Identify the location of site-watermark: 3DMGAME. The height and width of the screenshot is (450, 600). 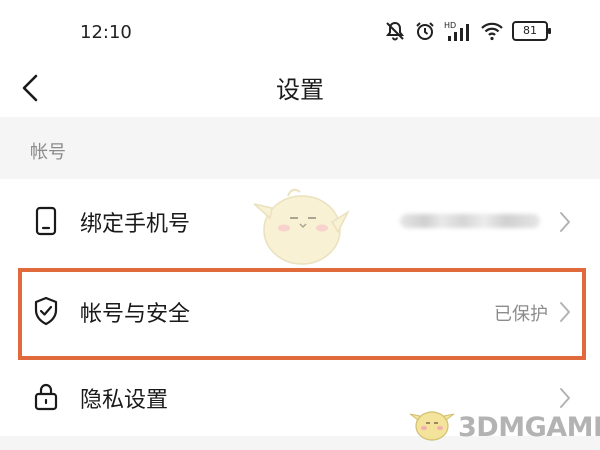
(504, 423).